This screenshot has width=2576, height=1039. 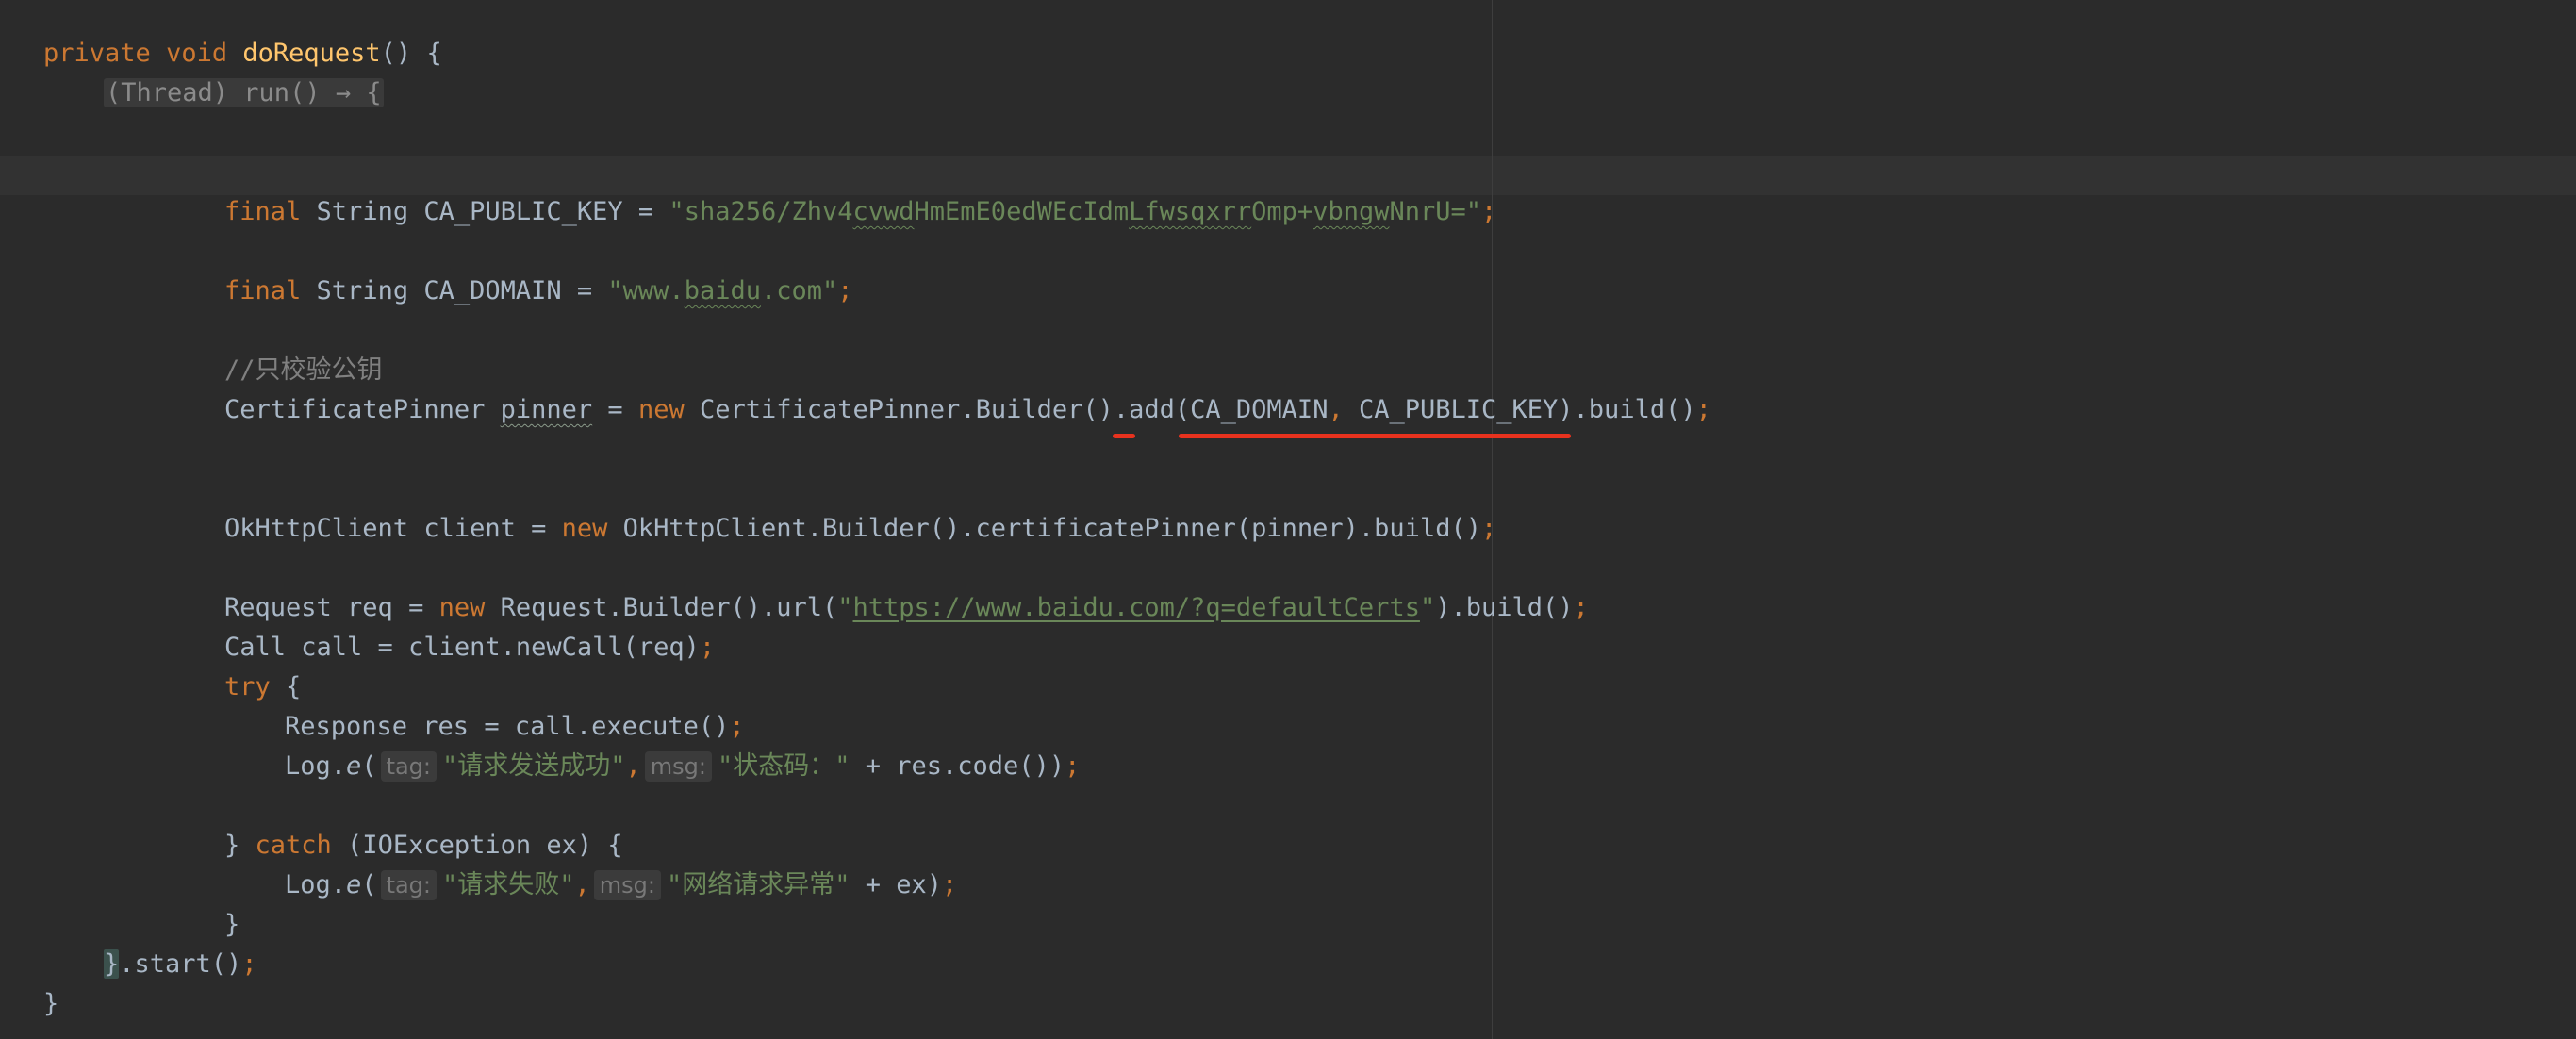 What do you see at coordinates (411, 54) in the screenshot?
I see `code-token: () {` at bounding box center [411, 54].